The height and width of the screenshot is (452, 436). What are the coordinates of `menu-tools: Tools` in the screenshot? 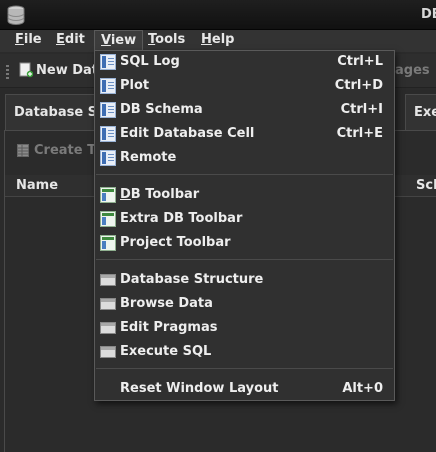 It's located at (166, 41).